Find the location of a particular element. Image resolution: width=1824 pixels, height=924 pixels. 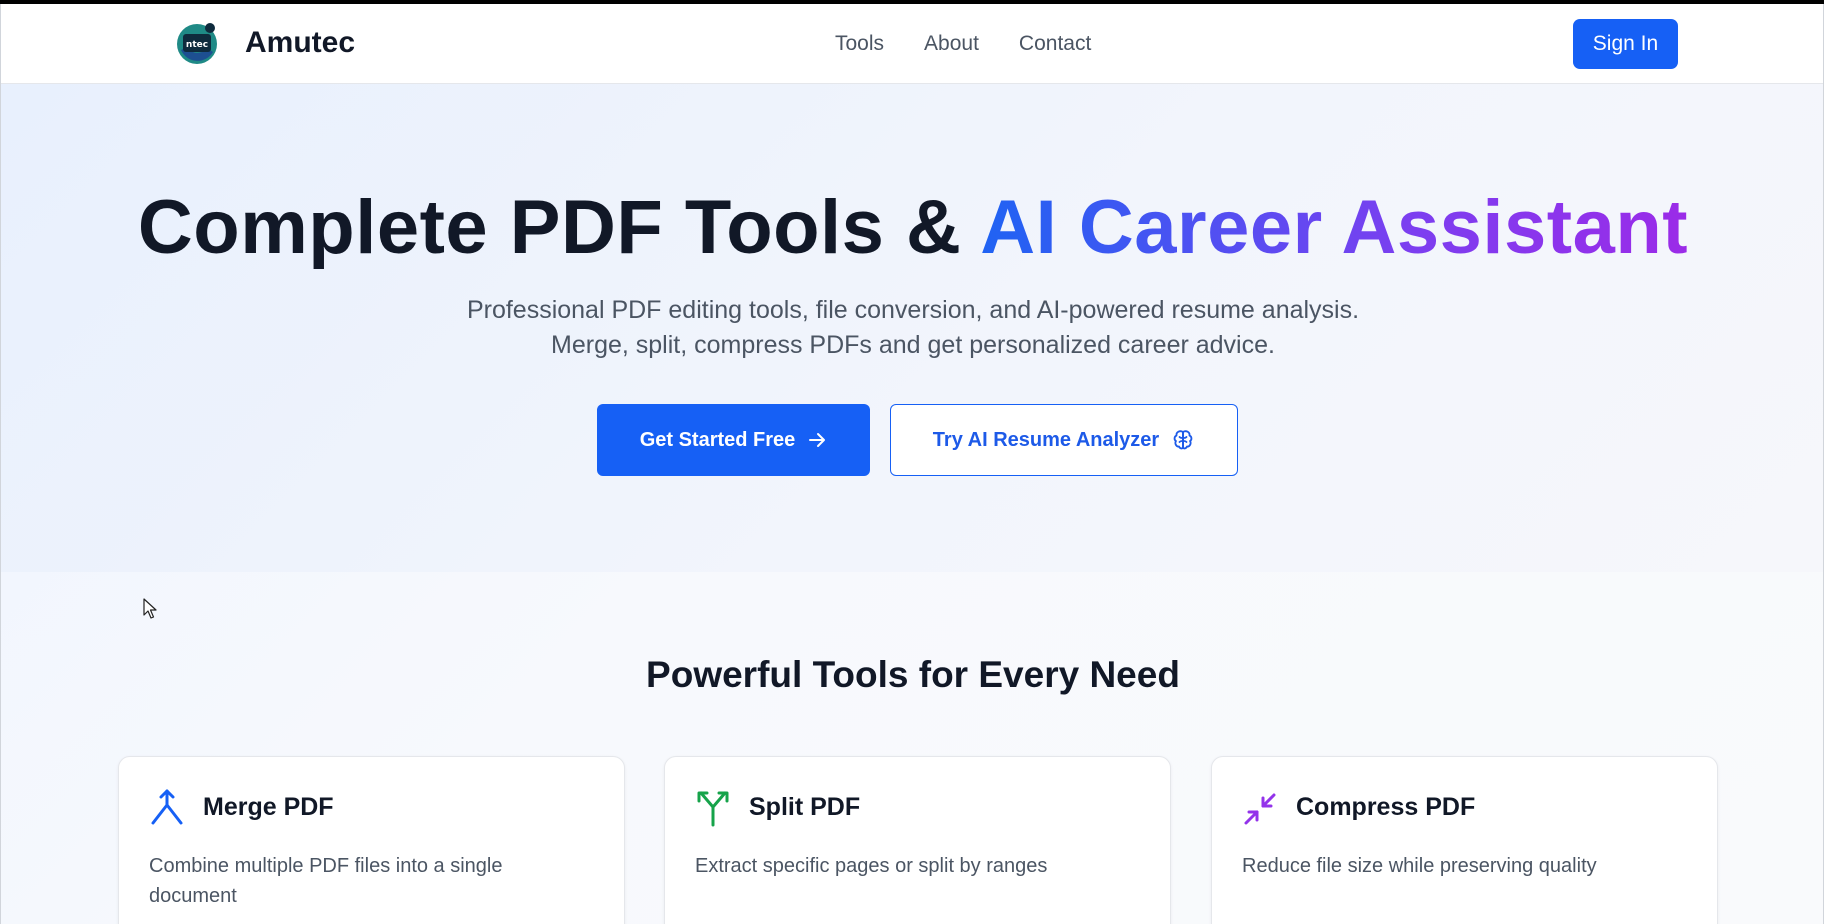

brain-icon is located at coordinates (1183, 440).